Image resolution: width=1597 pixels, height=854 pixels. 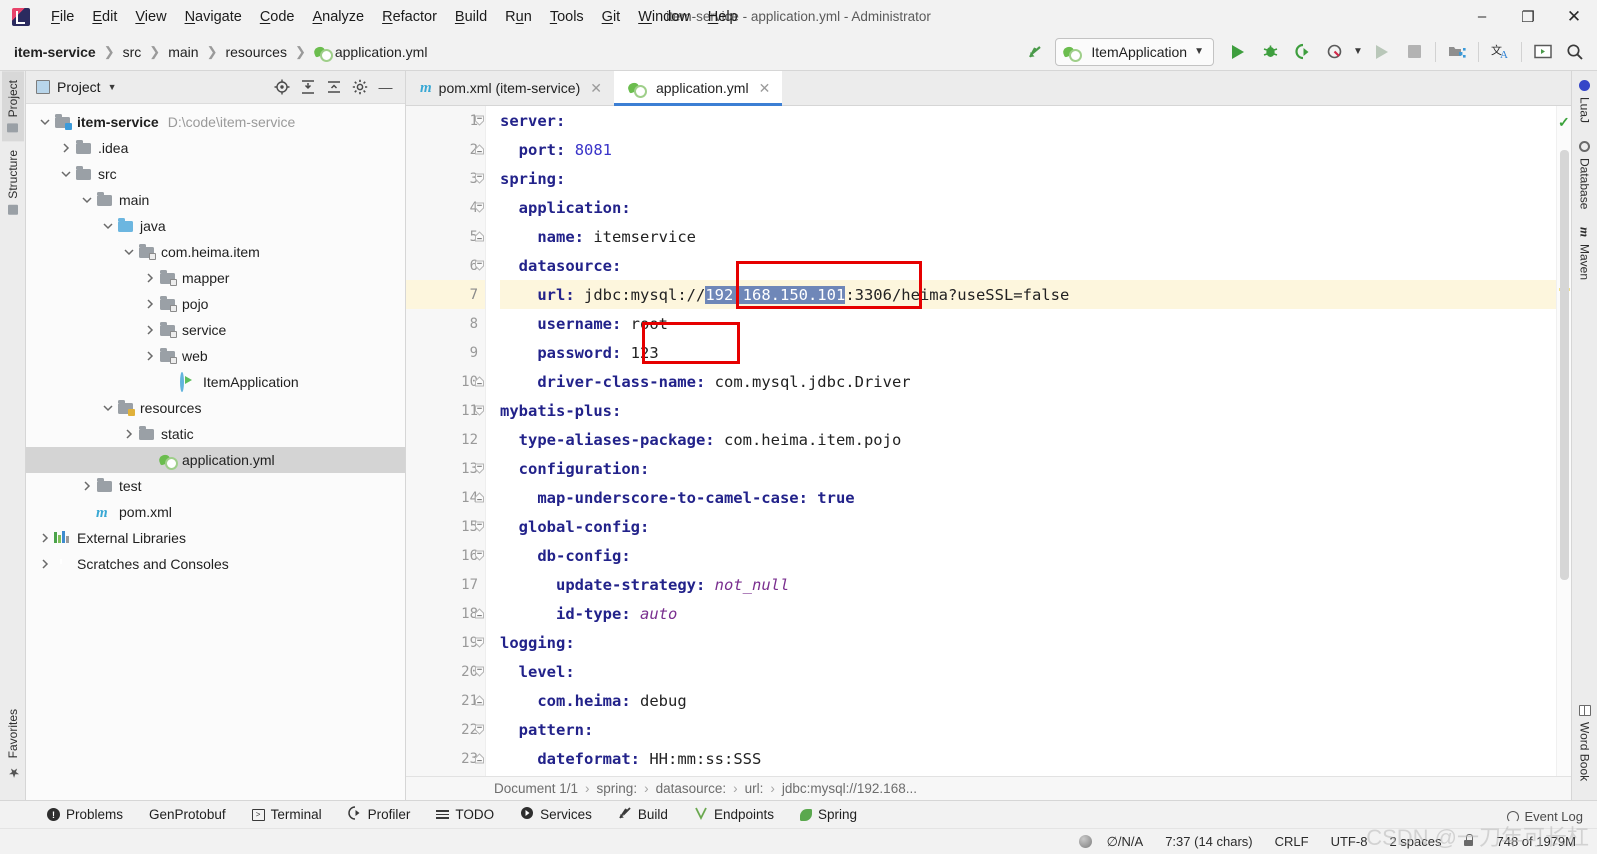 What do you see at coordinates (691, 788) in the screenshot?
I see `editor-breadcrumb-item: datasource:` at bounding box center [691, 788].